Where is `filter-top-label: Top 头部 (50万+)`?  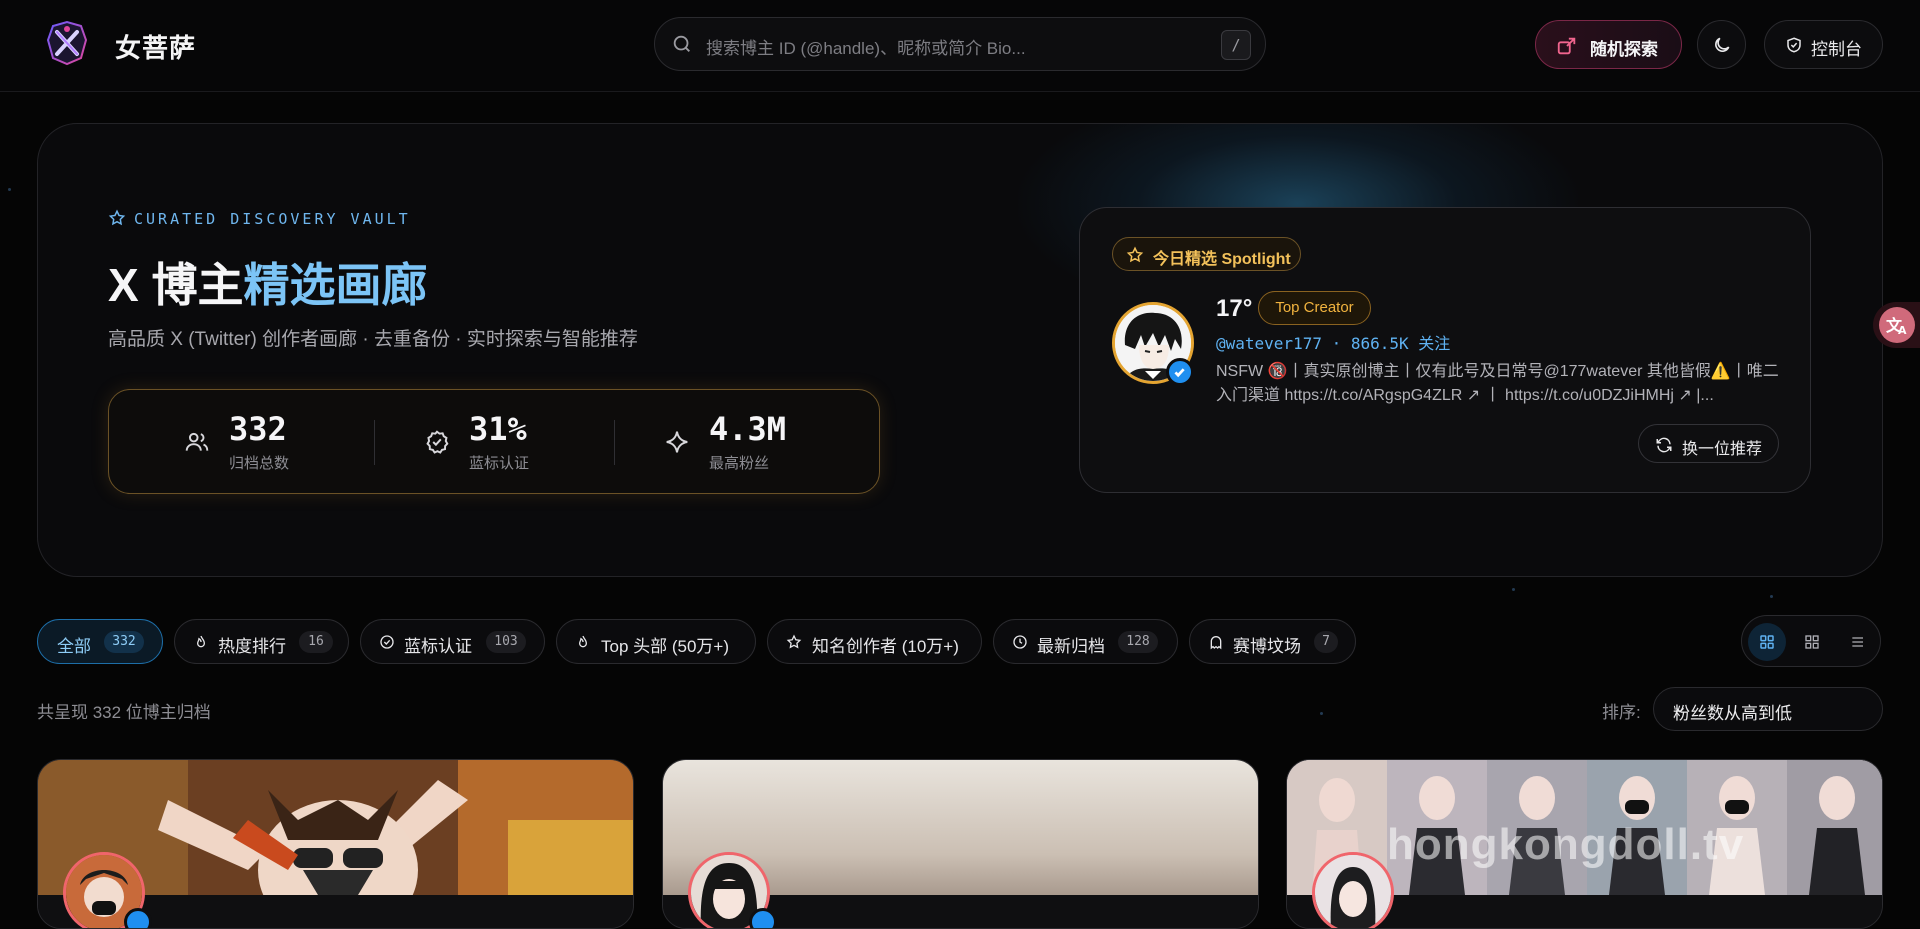 filter-top-label: Top 头部 (50万+) is located at coordinates (665, 646).